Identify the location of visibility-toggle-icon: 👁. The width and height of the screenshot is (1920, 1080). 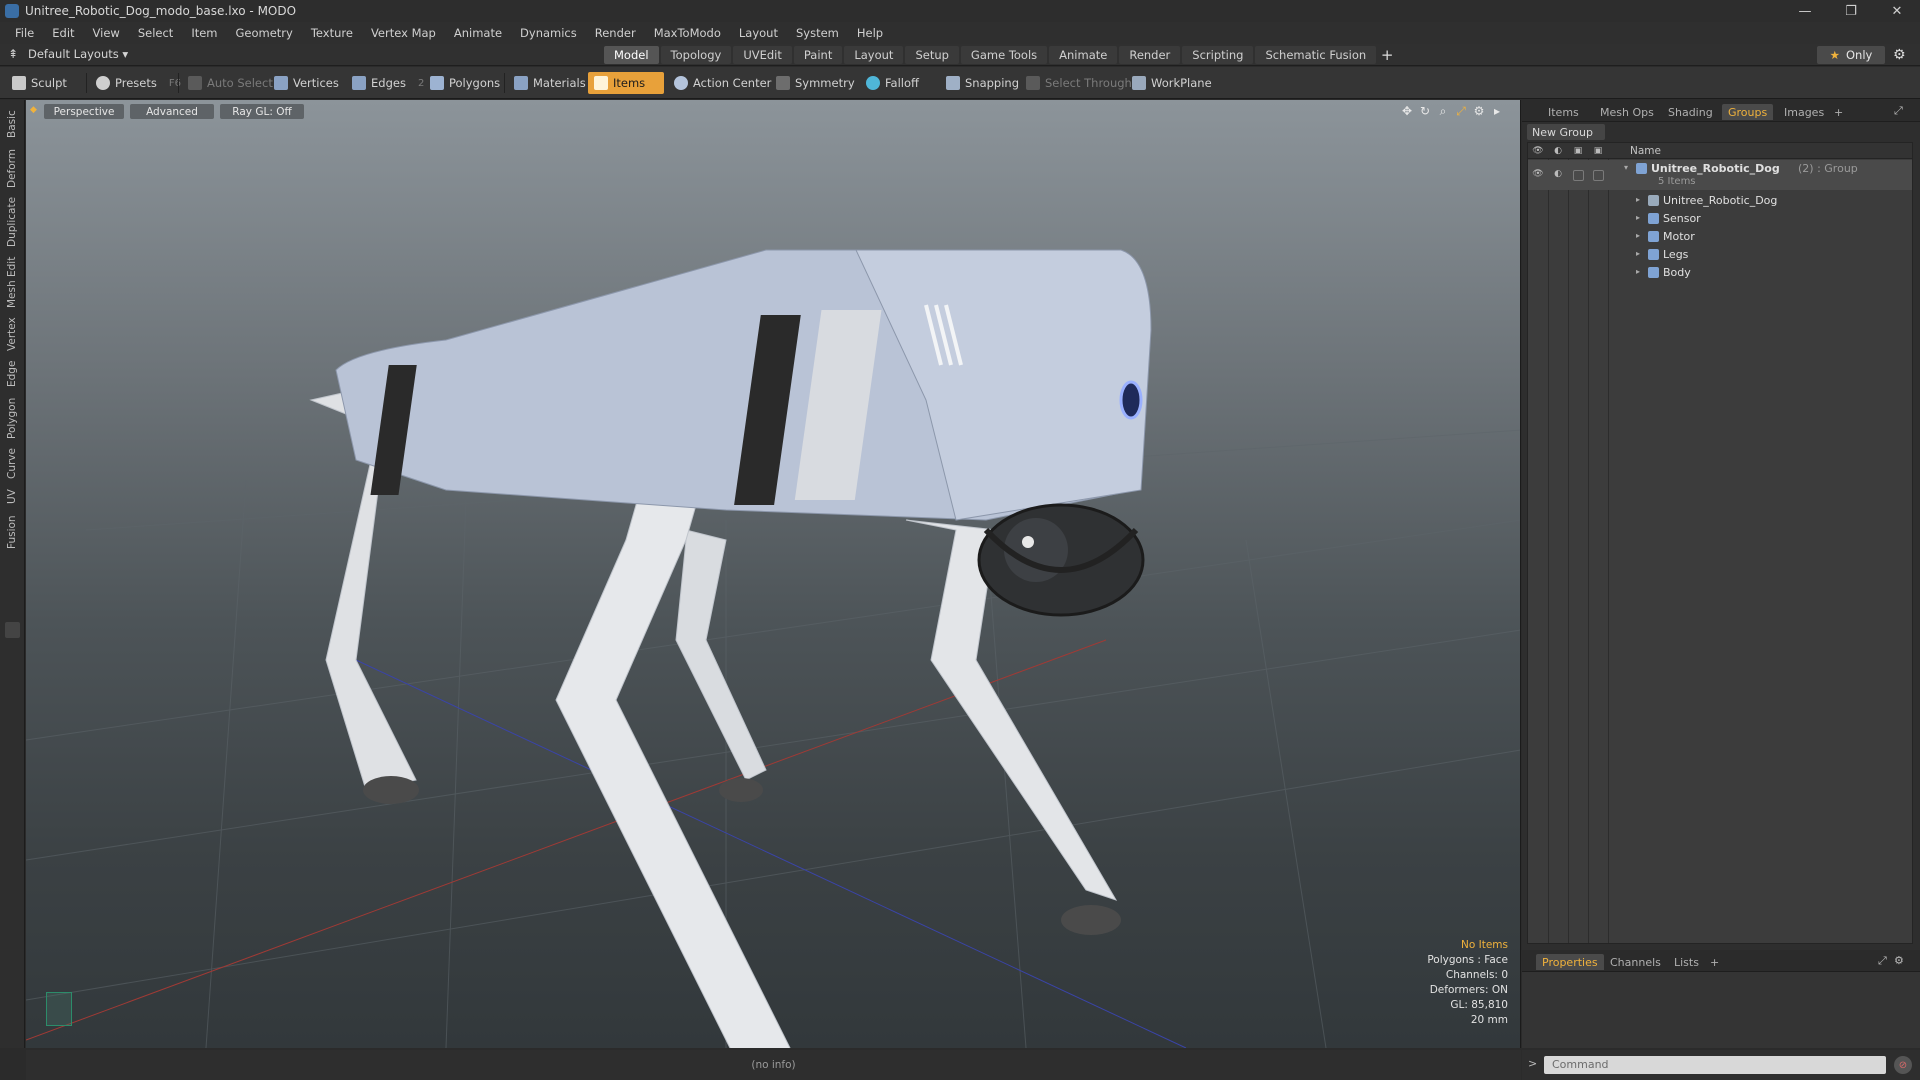
(1538, 174).